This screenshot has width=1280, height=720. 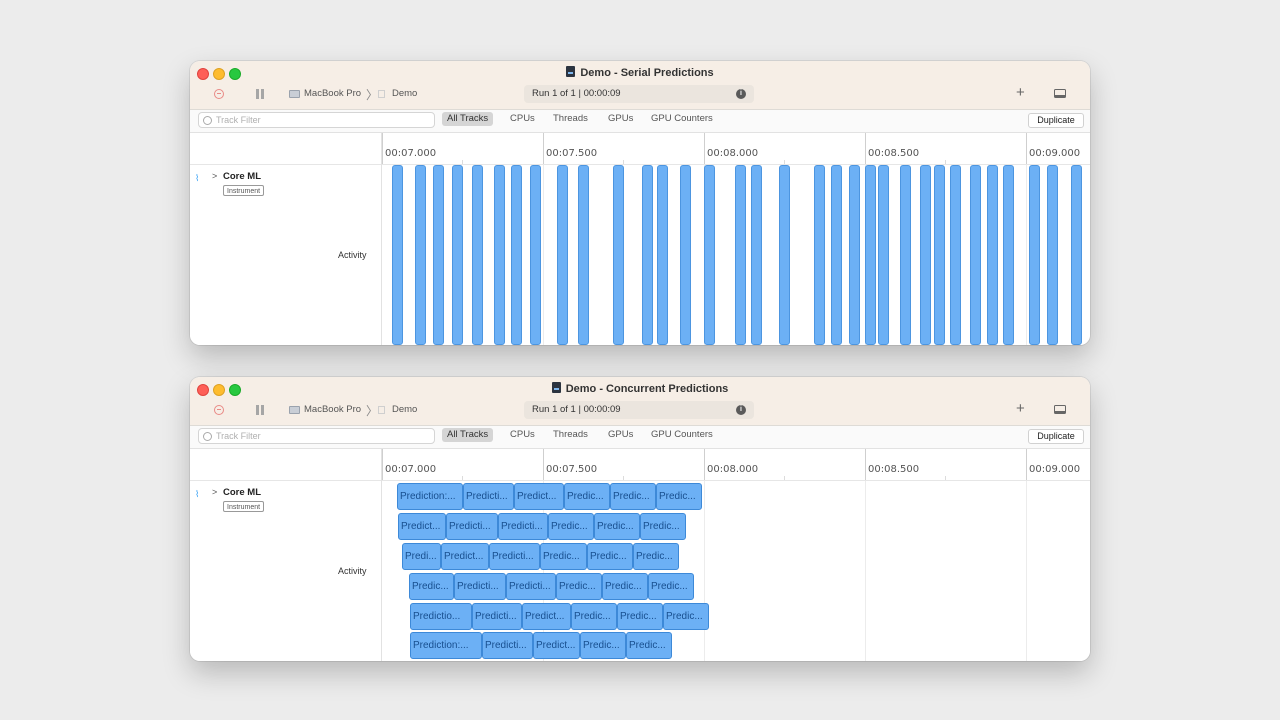 I want to click on activity-lane, so click(x=736, y=255).